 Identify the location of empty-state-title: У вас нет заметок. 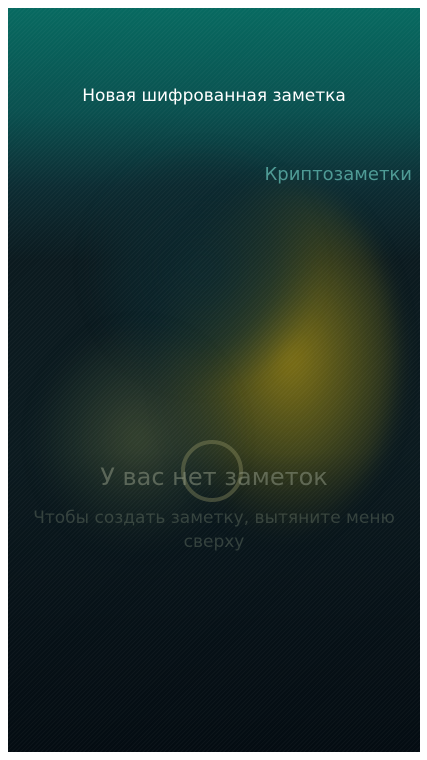
(214, 477).